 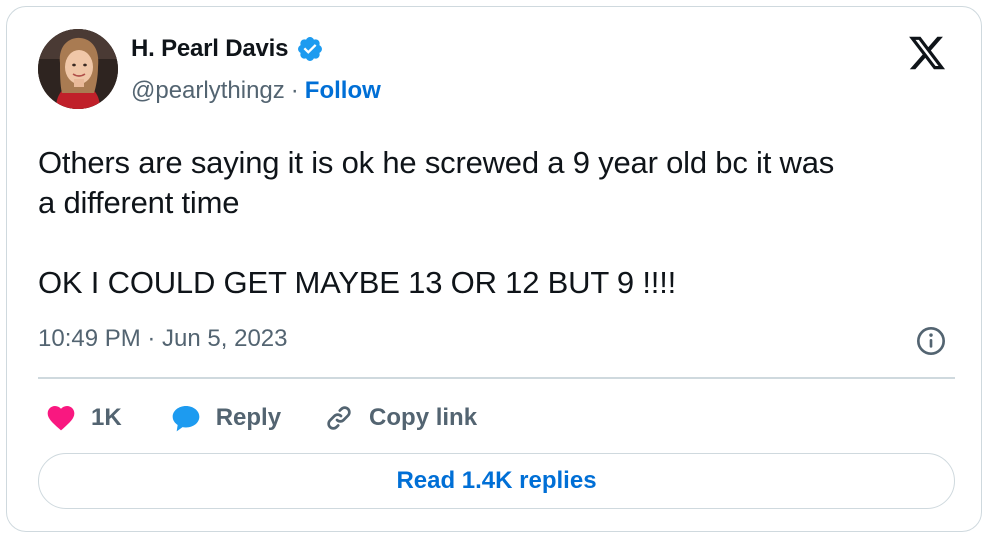 I want to click on author-handle-row: @pearlythingz · Follow, so click(x=256, y=91).